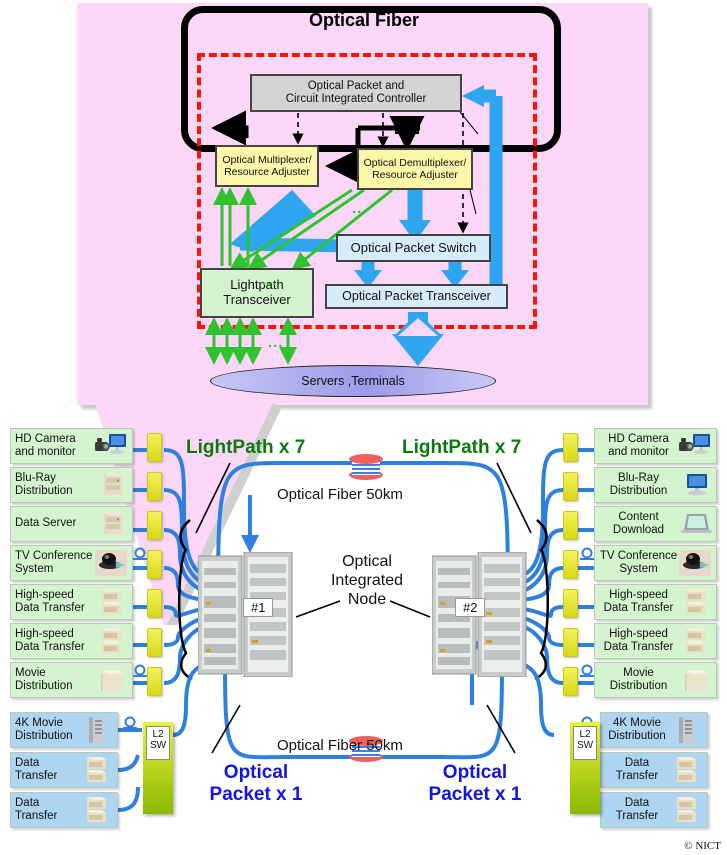 The image size is (727, 855). I want to click on right-endpoint-1: HD Camera and monitor, so click(655, 446).